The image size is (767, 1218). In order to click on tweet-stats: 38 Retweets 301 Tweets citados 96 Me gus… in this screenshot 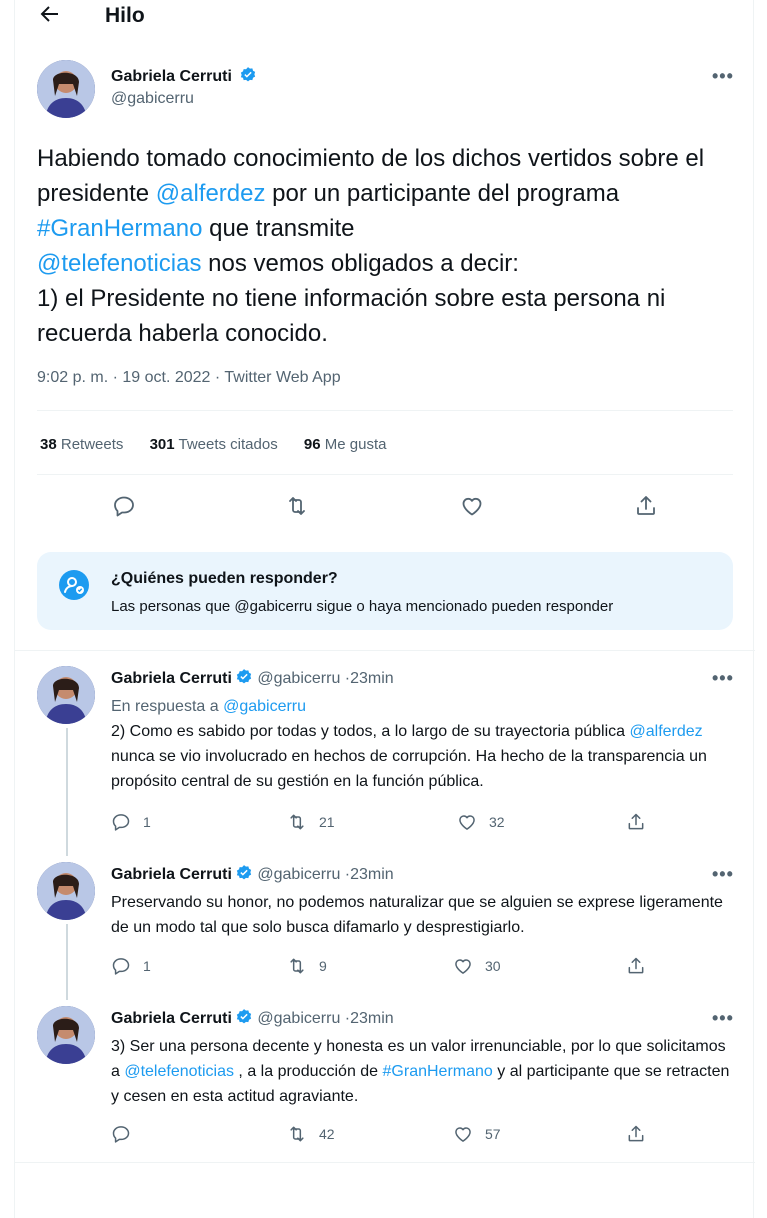, I will do `click(224, 444)`.